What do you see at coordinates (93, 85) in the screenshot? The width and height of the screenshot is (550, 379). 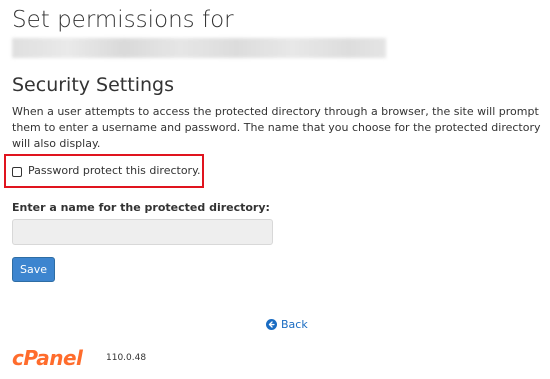 I see `section-title: Security Settings` at bounding box center [93, 85].